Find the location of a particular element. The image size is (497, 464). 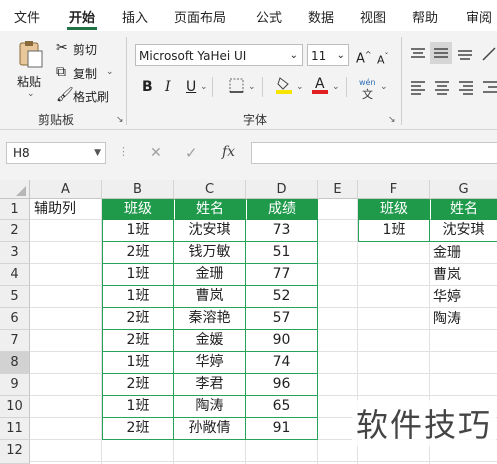

menu-data: 数据 is located at coordinates (321, 16).